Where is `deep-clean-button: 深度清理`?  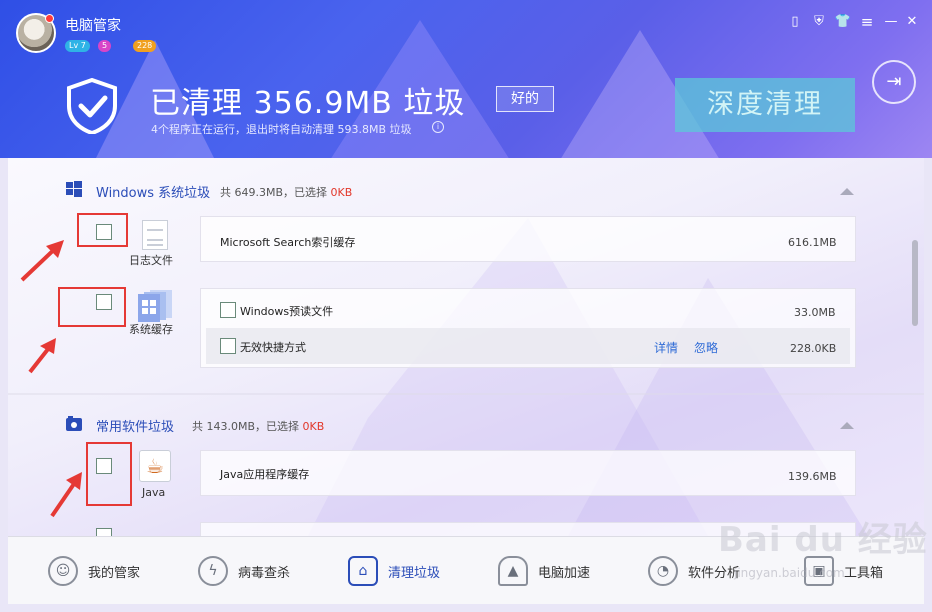
deep-clean-button: 深度清理 is located at coordinates (765, 105).